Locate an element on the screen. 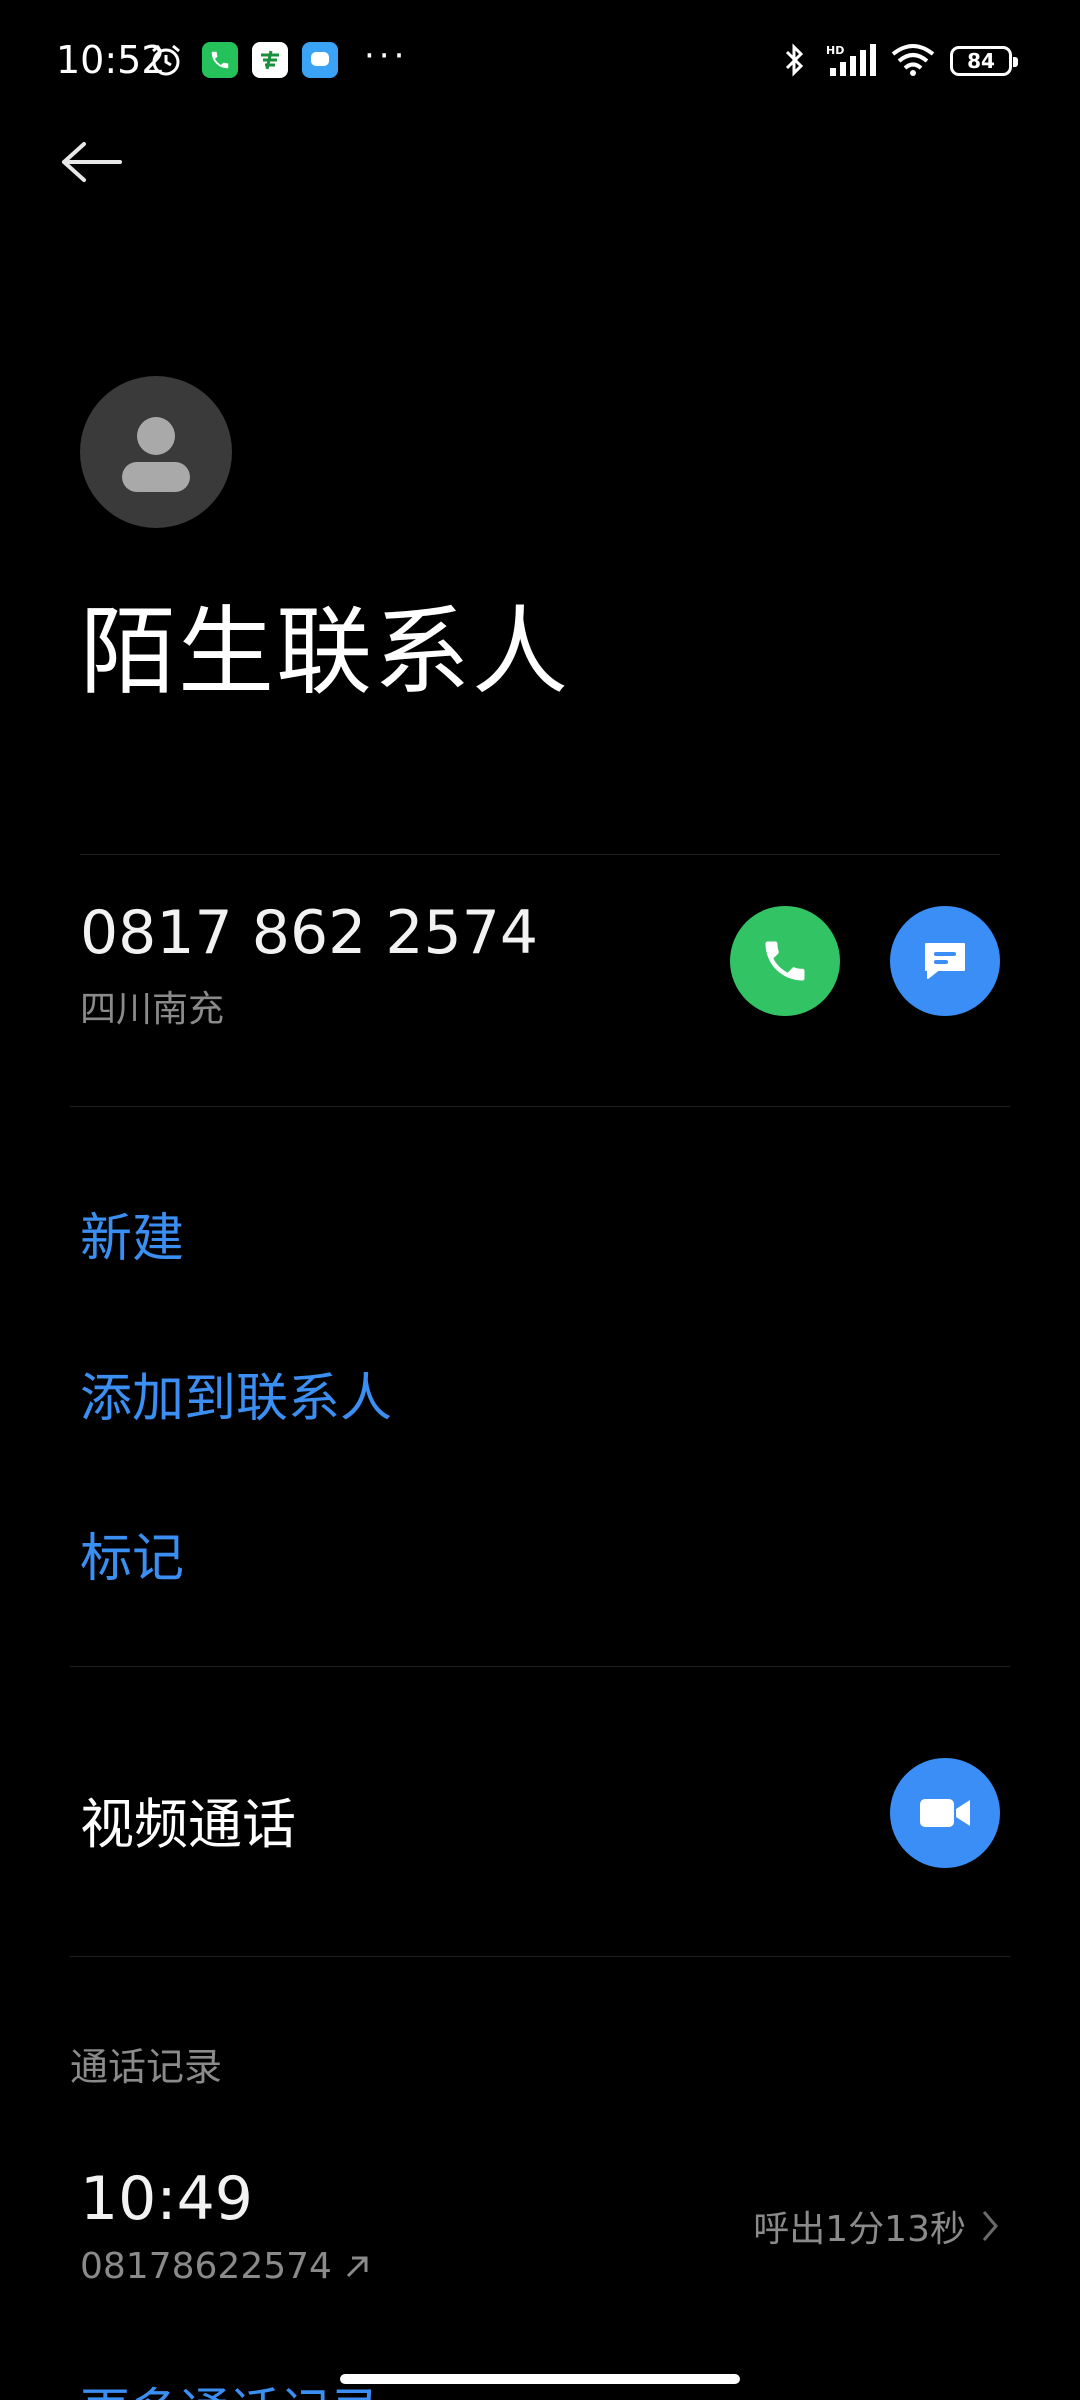 The width and height of the screenshot is (1080, 2400). person-icon is located at coordinates (156, 454).